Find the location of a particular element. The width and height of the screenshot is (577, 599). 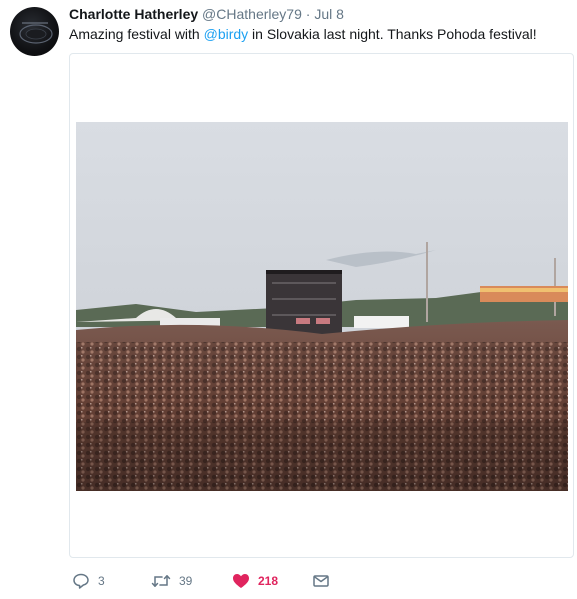

reply-button: 3 is located at coordinates (88, 581).